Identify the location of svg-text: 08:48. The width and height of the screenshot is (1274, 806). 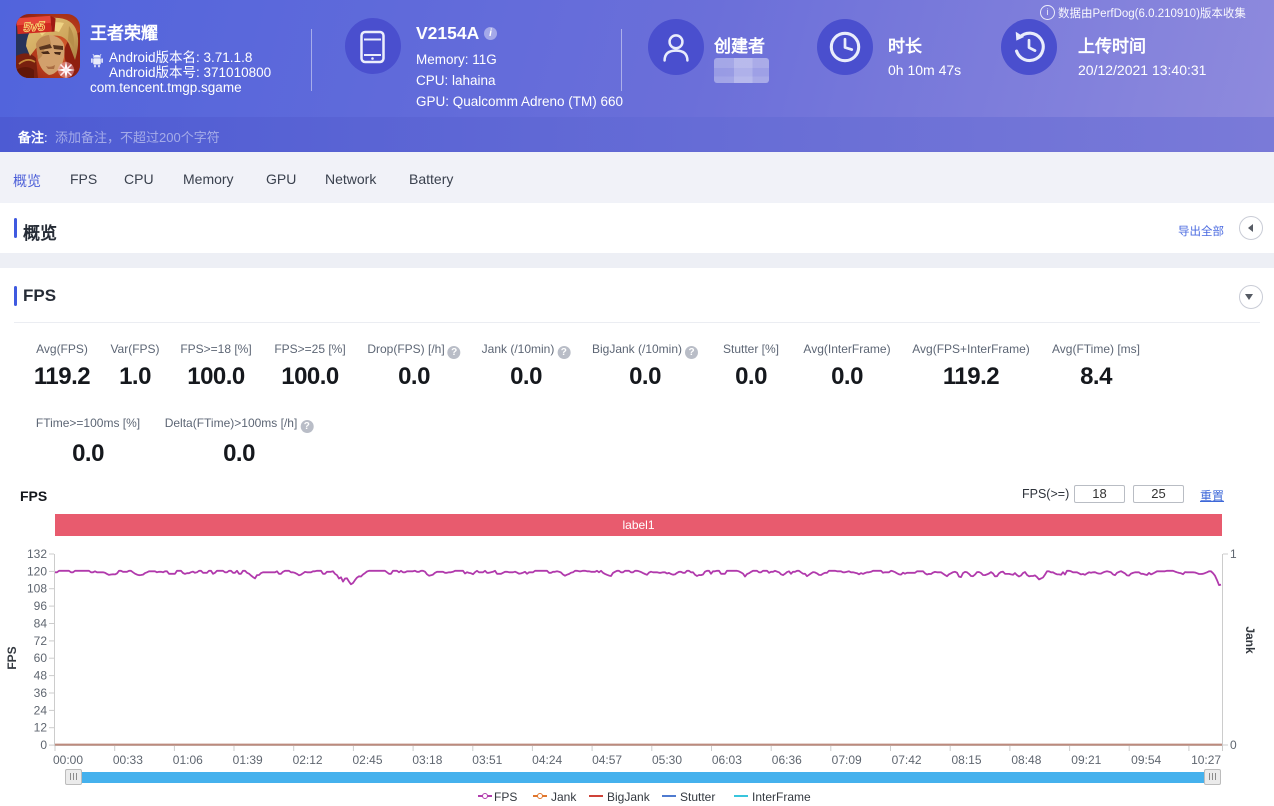
(1026, 760).